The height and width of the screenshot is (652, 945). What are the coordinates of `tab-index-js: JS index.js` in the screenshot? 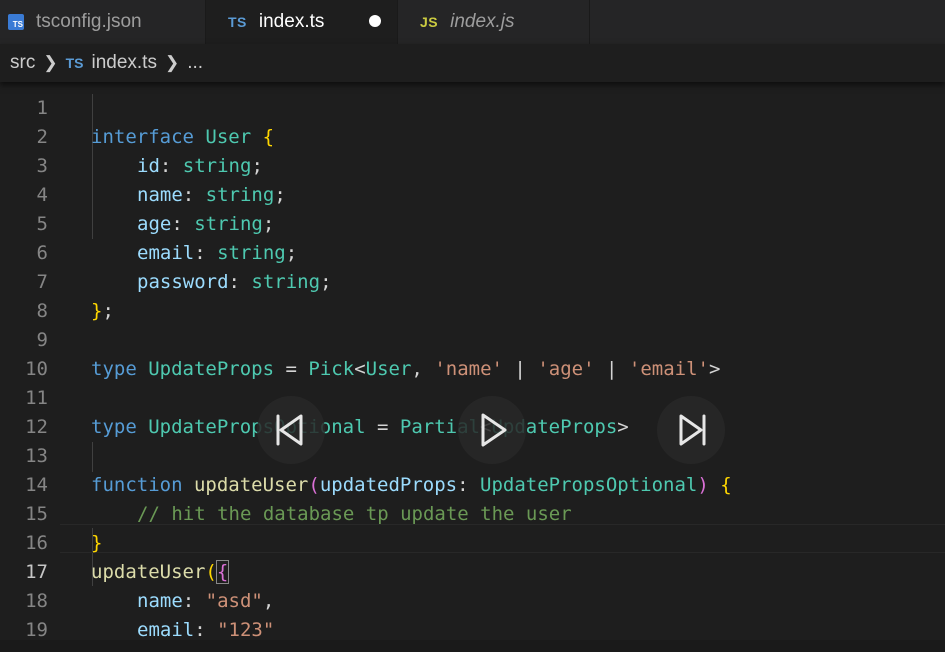 It's located at (494, 22).